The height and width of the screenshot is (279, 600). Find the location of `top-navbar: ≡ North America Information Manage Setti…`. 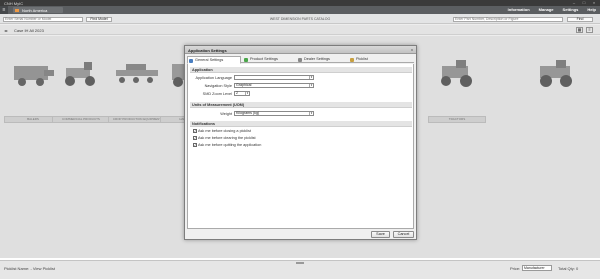

top-navbar: ≡ North America Information Manage Setti… is located at coordinates (300, 10).